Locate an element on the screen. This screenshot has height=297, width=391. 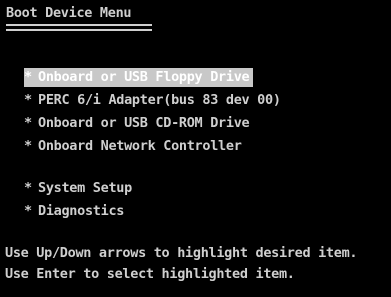
menu-item-label: Diagnostics is located at coordinates (81, 211).